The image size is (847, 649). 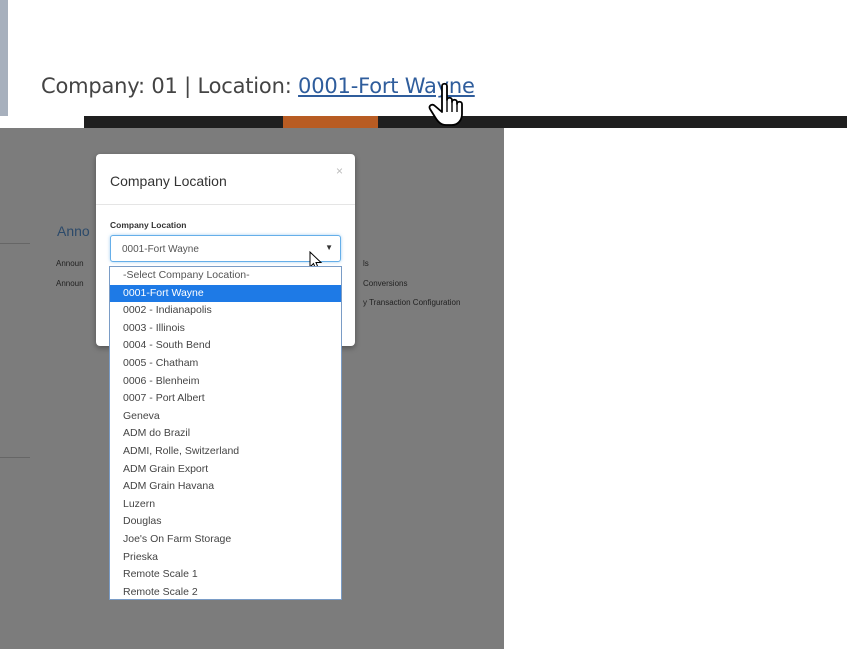 I want to click on background-link: Conversions, so click(x=385, y=283).